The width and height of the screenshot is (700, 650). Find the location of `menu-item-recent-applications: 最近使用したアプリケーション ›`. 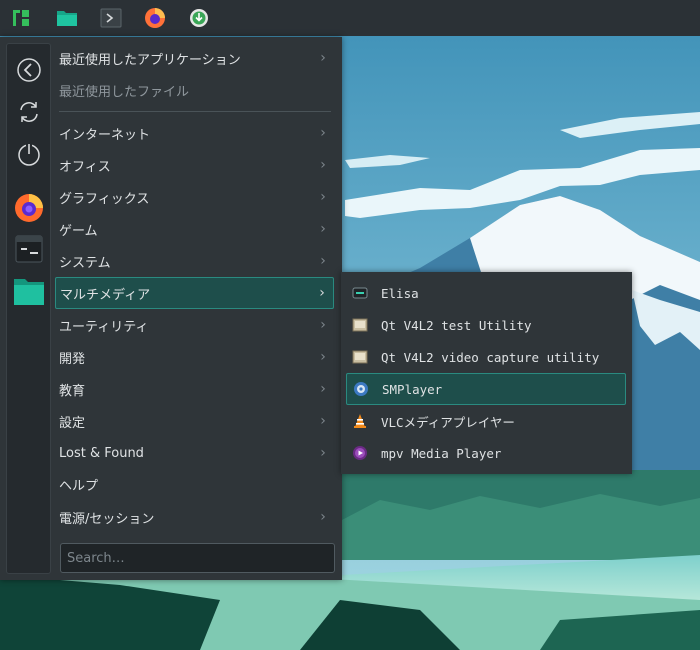

menu-item-recent-applications: 最近使用したアプリケーション › is located at coordinates (194, 58).